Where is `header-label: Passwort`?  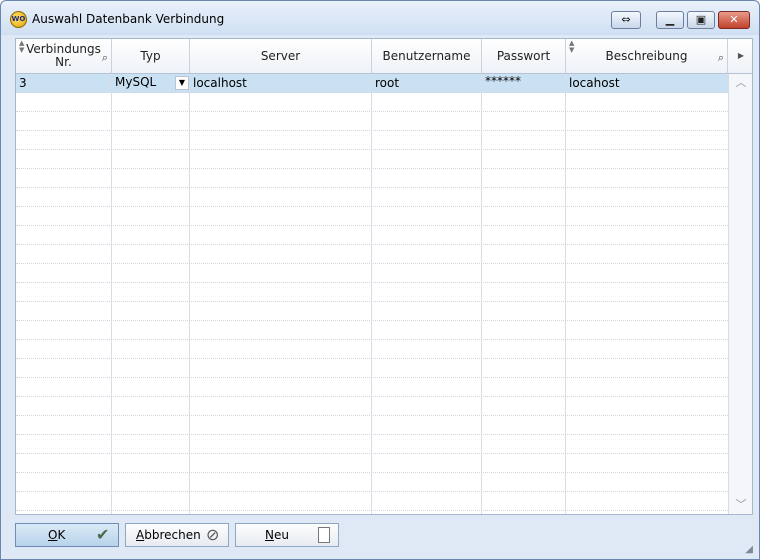 header-label: Passwort is located at coordinates (523, 56).